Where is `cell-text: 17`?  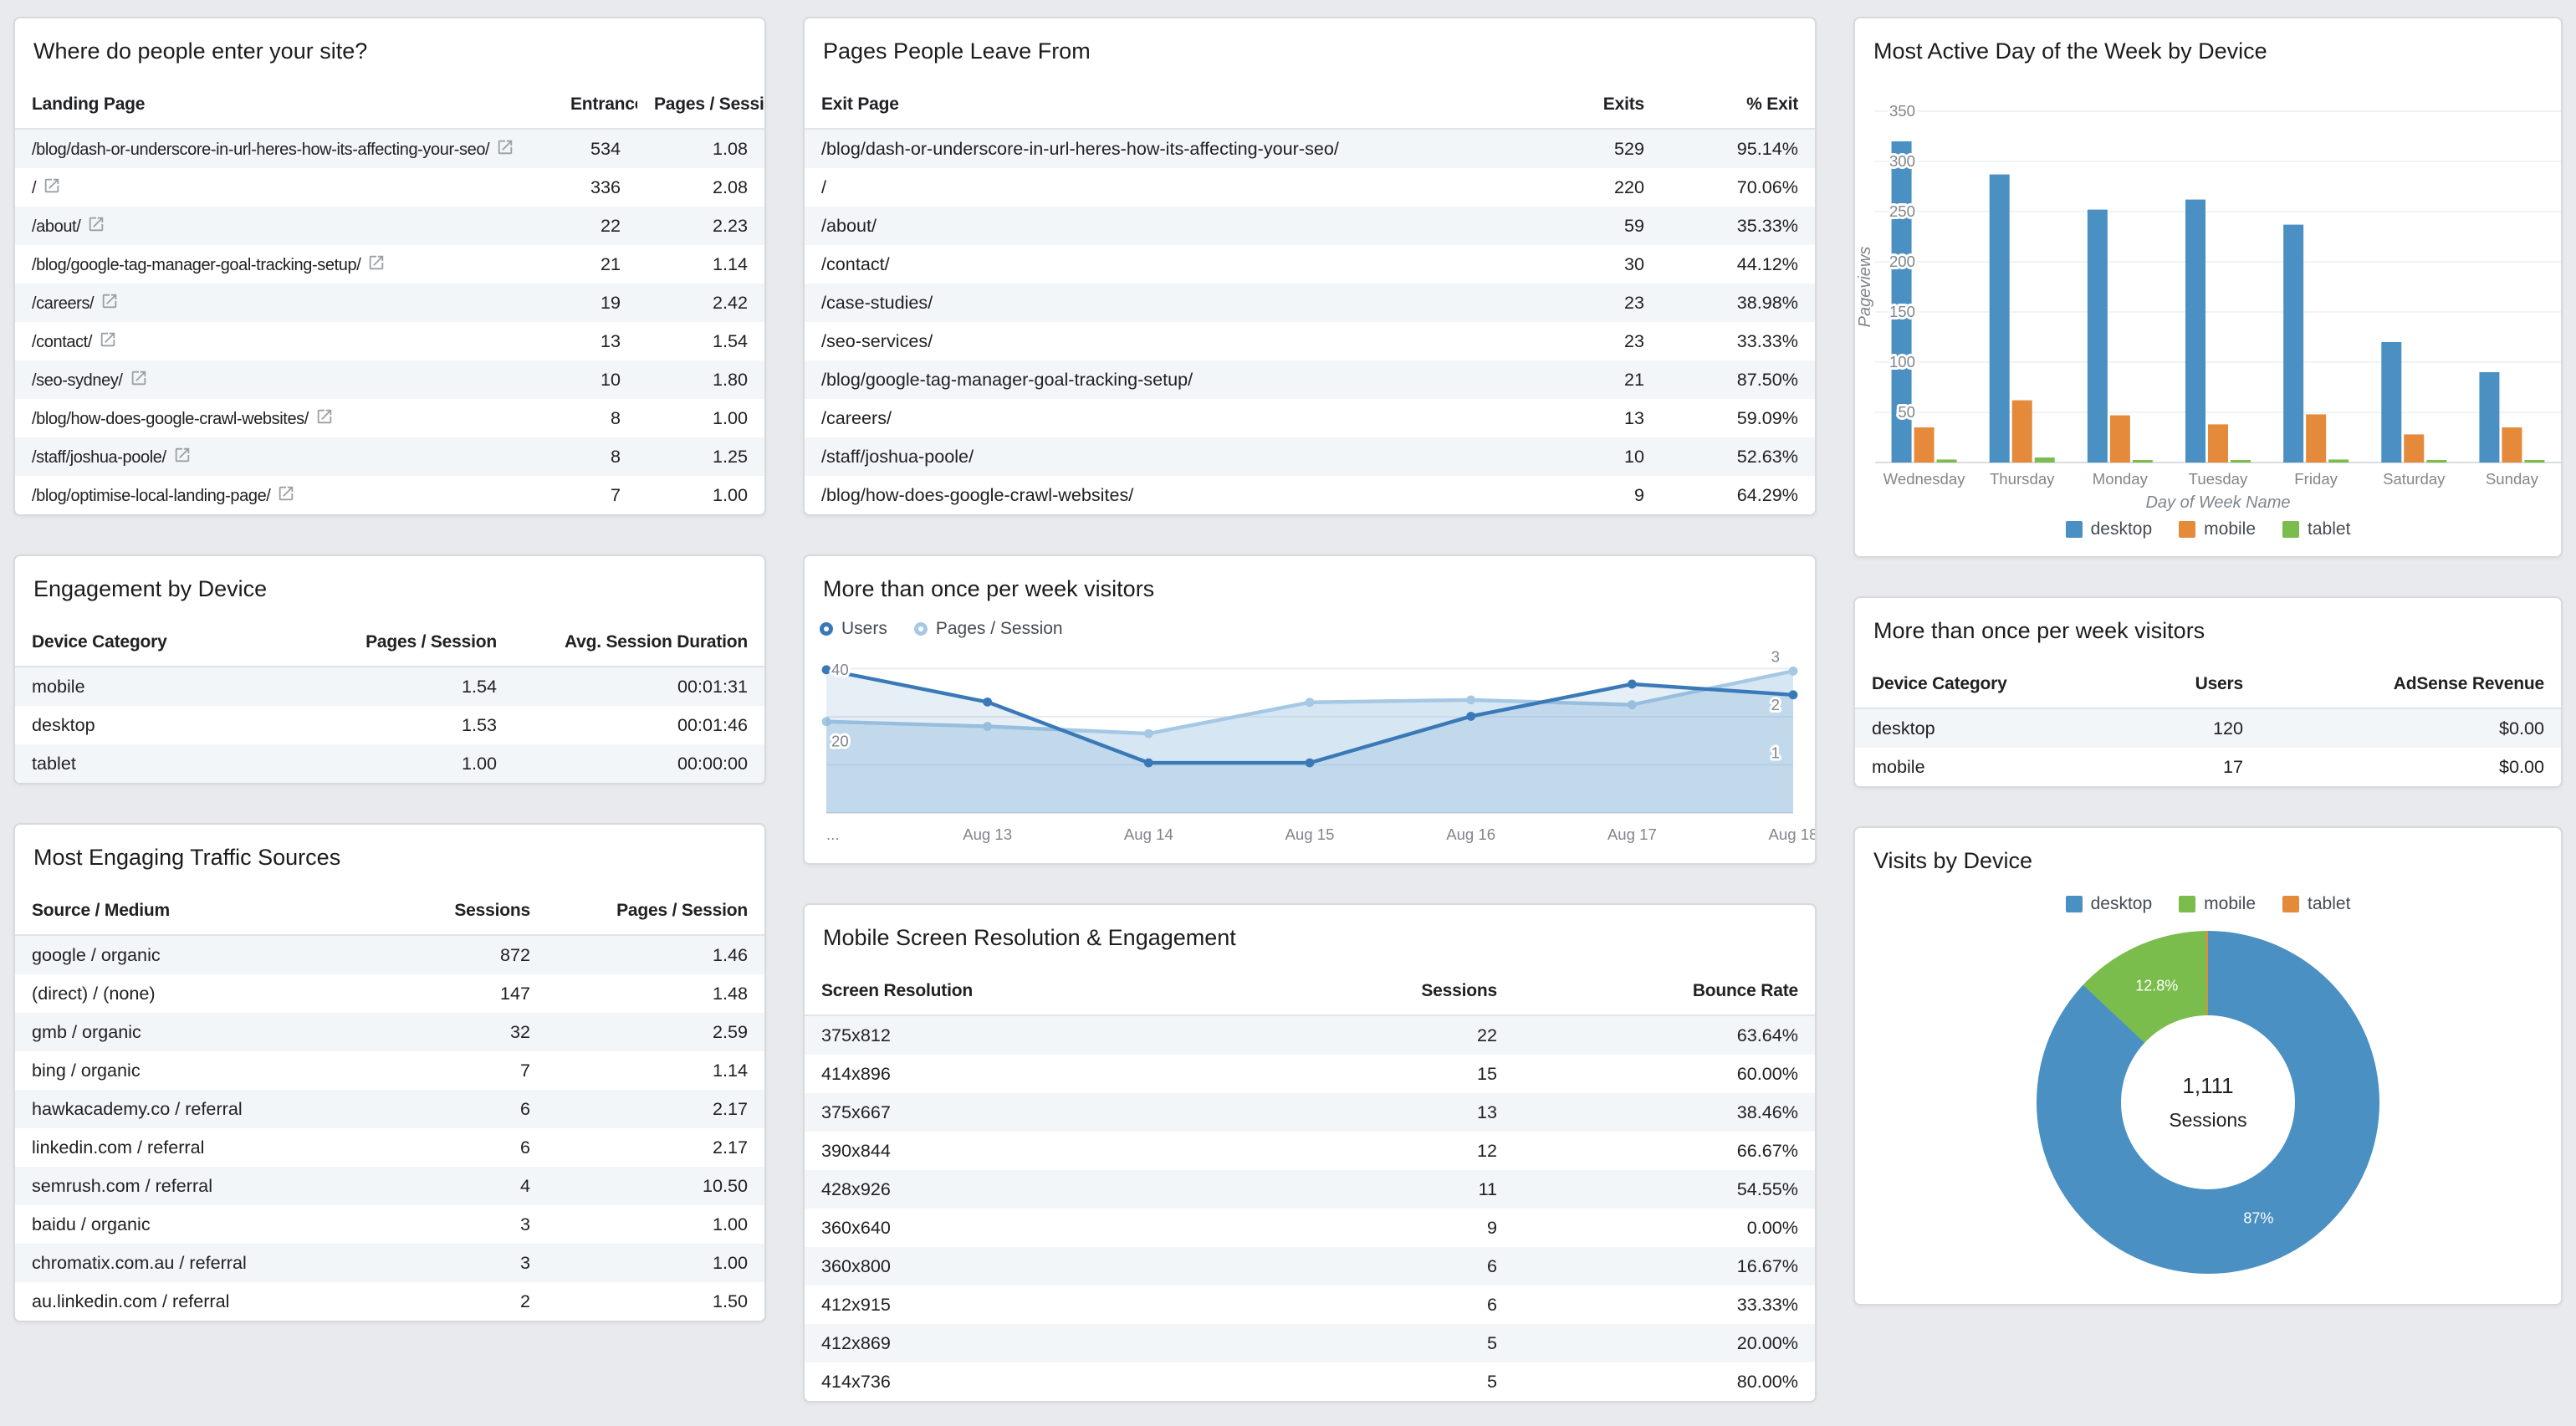
cell-text: 17 is located at coordinates (2232, 766).